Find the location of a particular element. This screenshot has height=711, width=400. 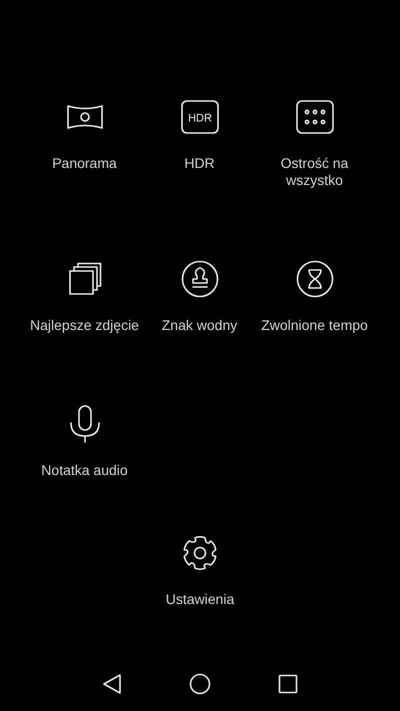

mode-label: HDR is located at coordinates (199, 163).